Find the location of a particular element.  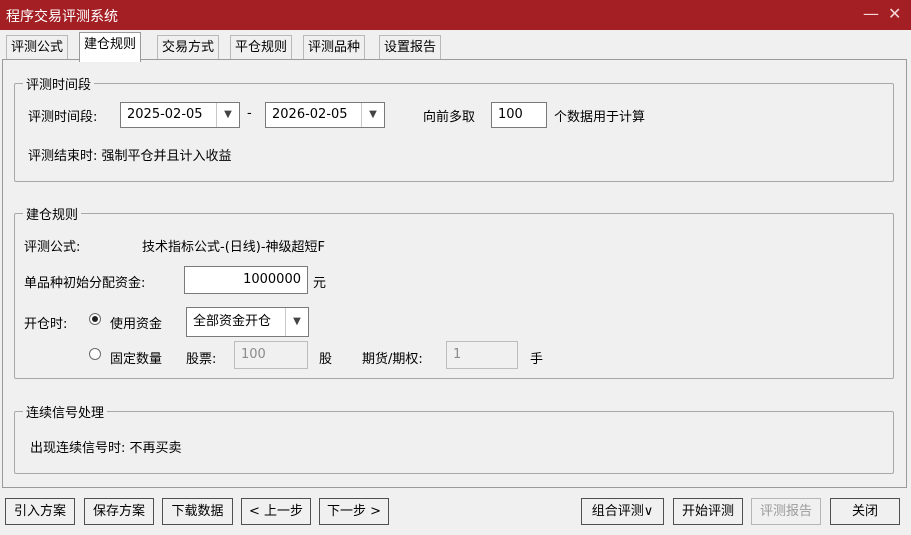

save-plan-button: 保存方案 is located at coordinates (119, 511).